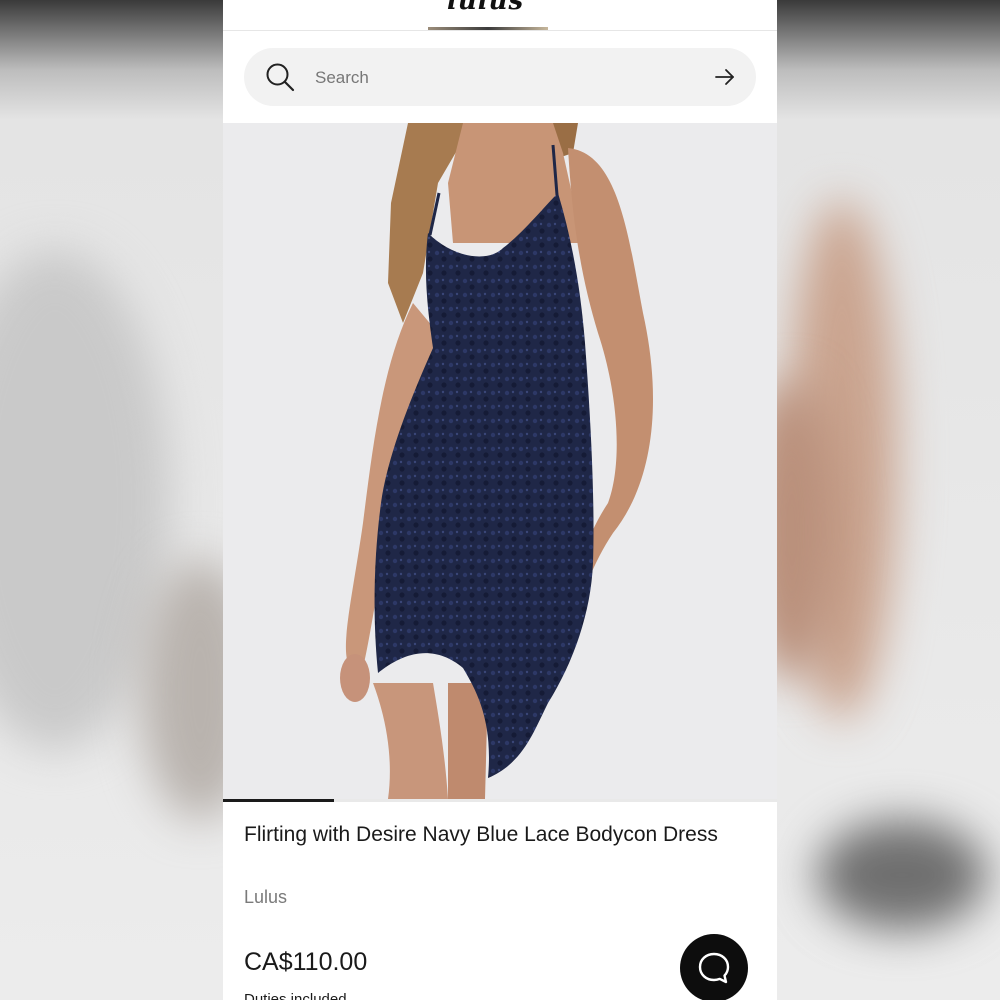 The image size is (1000, 1000). What do you see at coordinates (306, 962) in the screenshot?
I see `product-price: CA$110.00` at bounding box center [306, 962].